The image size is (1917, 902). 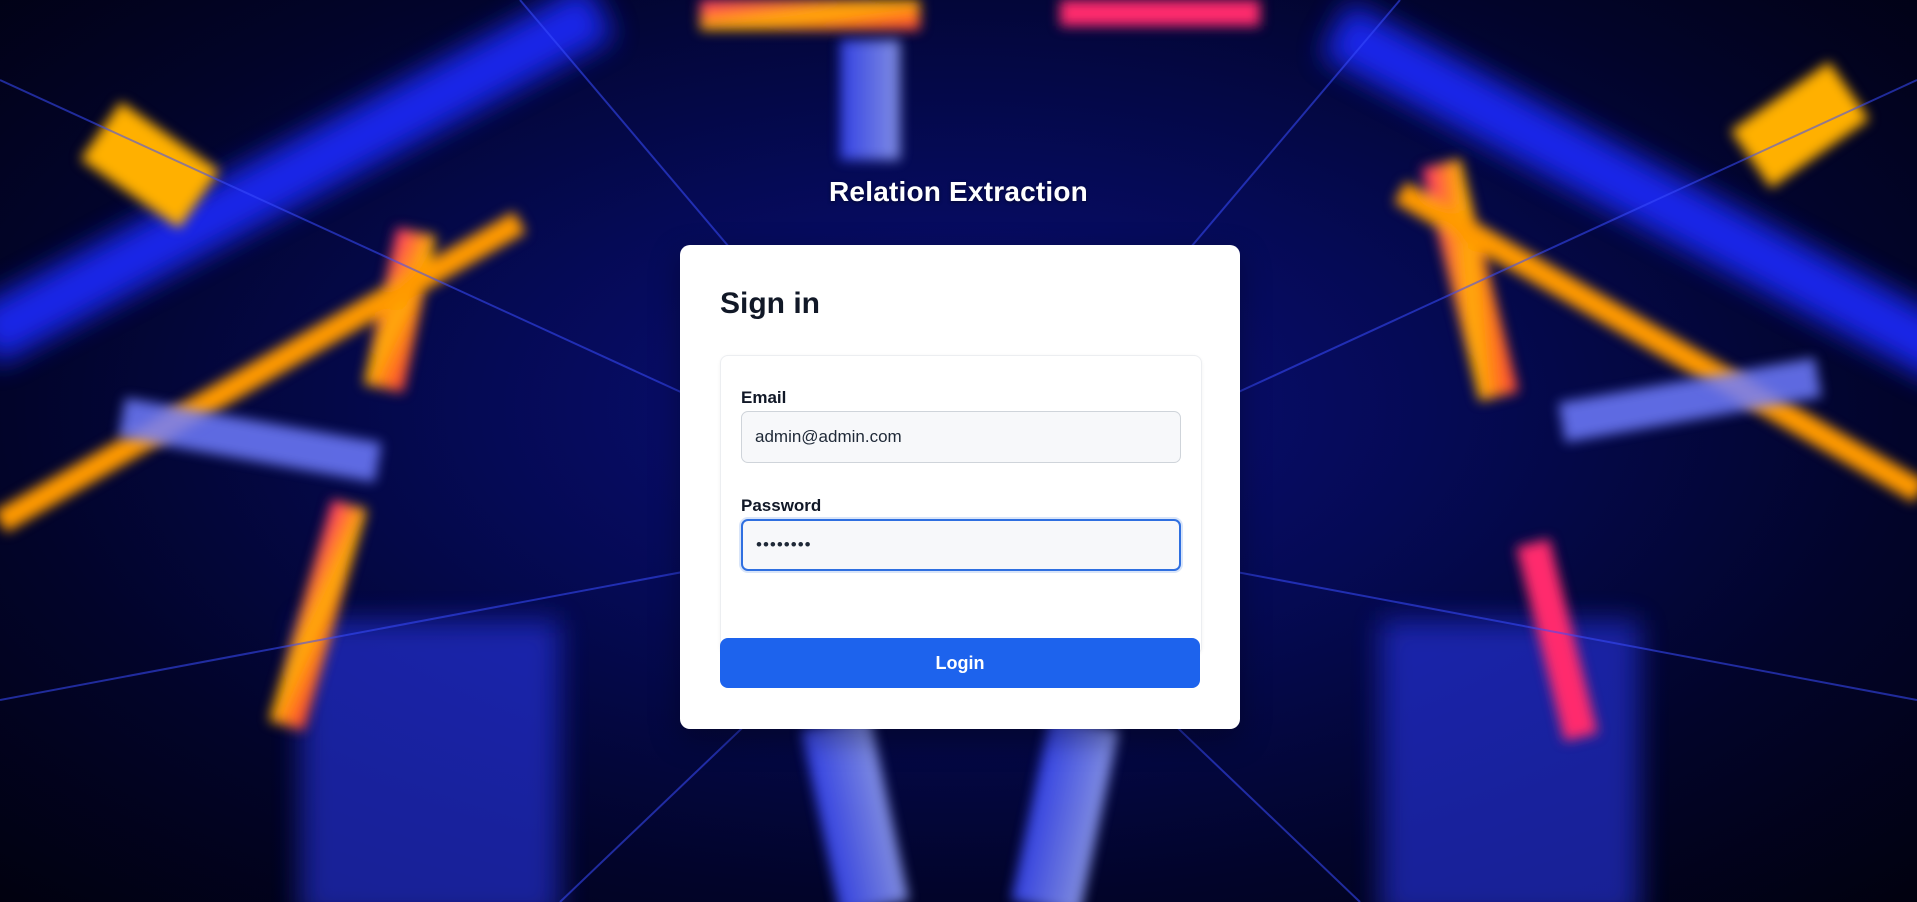 What do you see at coordinates (770, 303) in the screenshot?
I see `signin-heading: Sign in` at bounding box center [770, 303].